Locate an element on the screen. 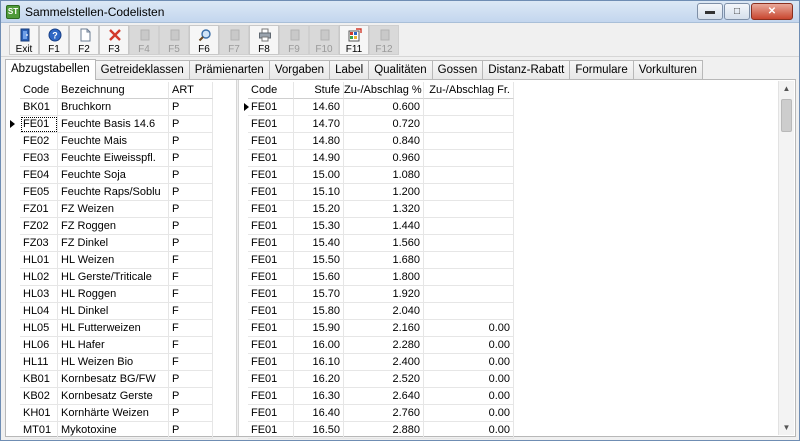 The image size is (800, 441). table-cell: 1.080 is located at coordinates (384, 175).